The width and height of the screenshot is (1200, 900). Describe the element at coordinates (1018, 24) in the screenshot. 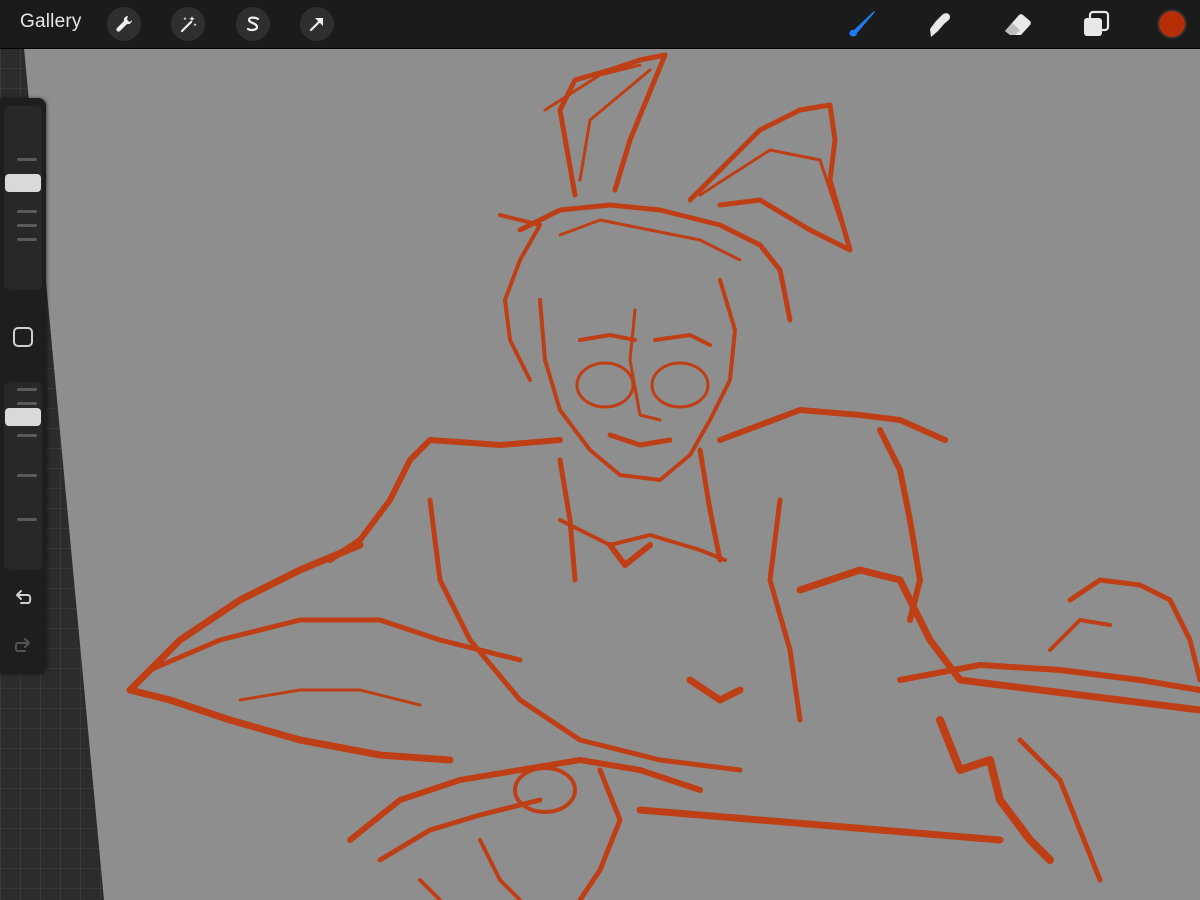

I see `eraser-icon` at that location.